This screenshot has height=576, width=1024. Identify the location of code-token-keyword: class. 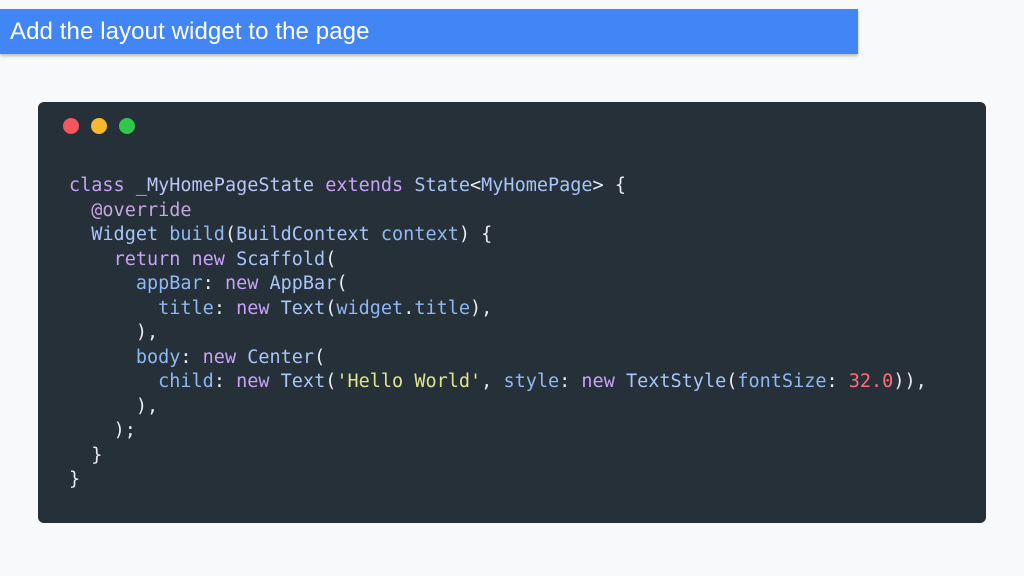
(97, 185).